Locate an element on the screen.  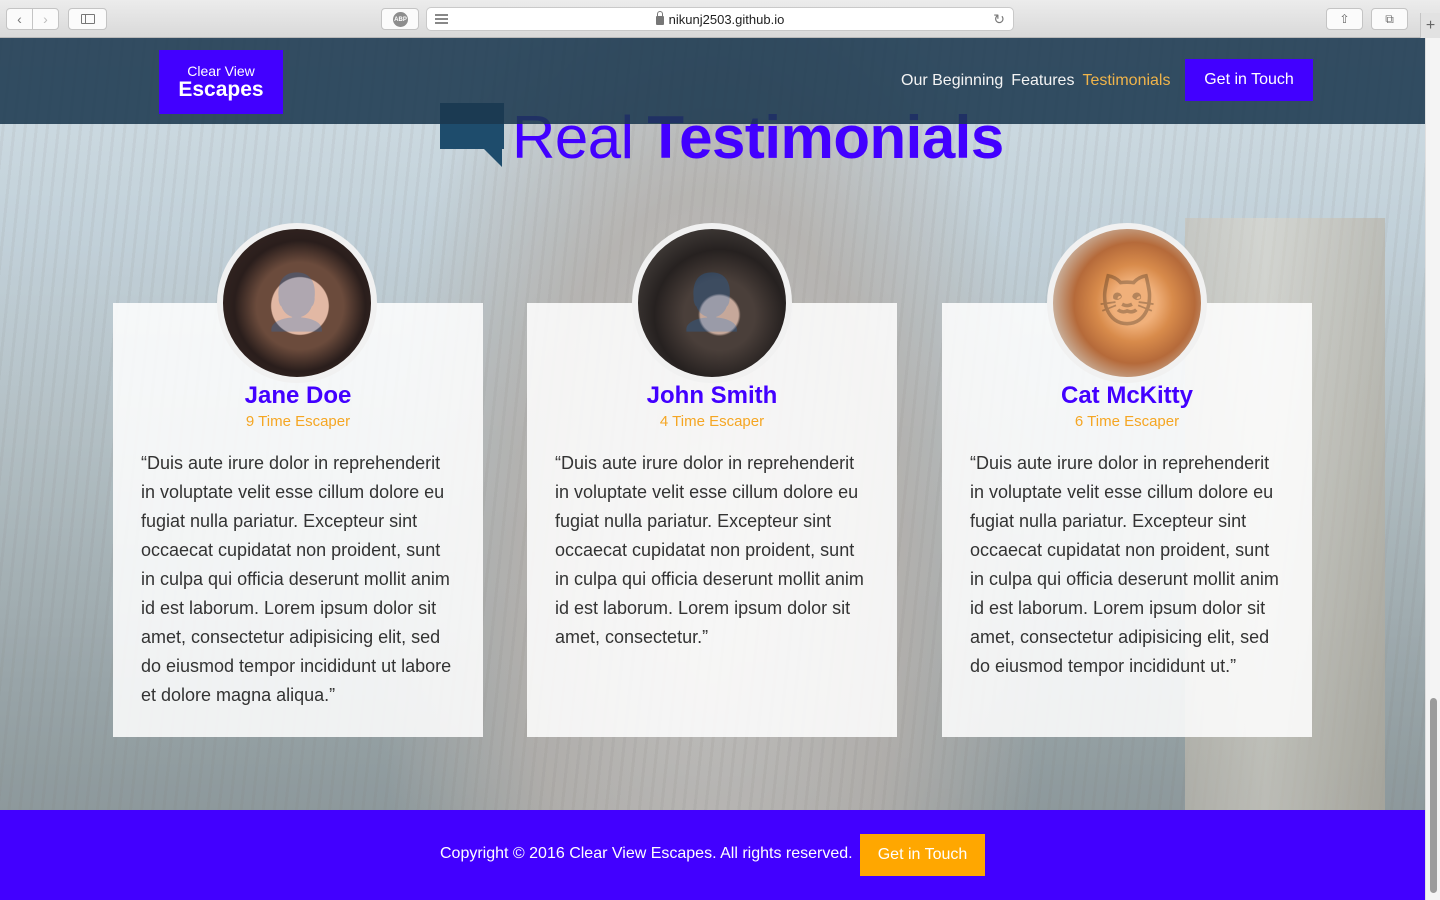
testimonial-name: Jane Doe is located at coordinates (298, 395).